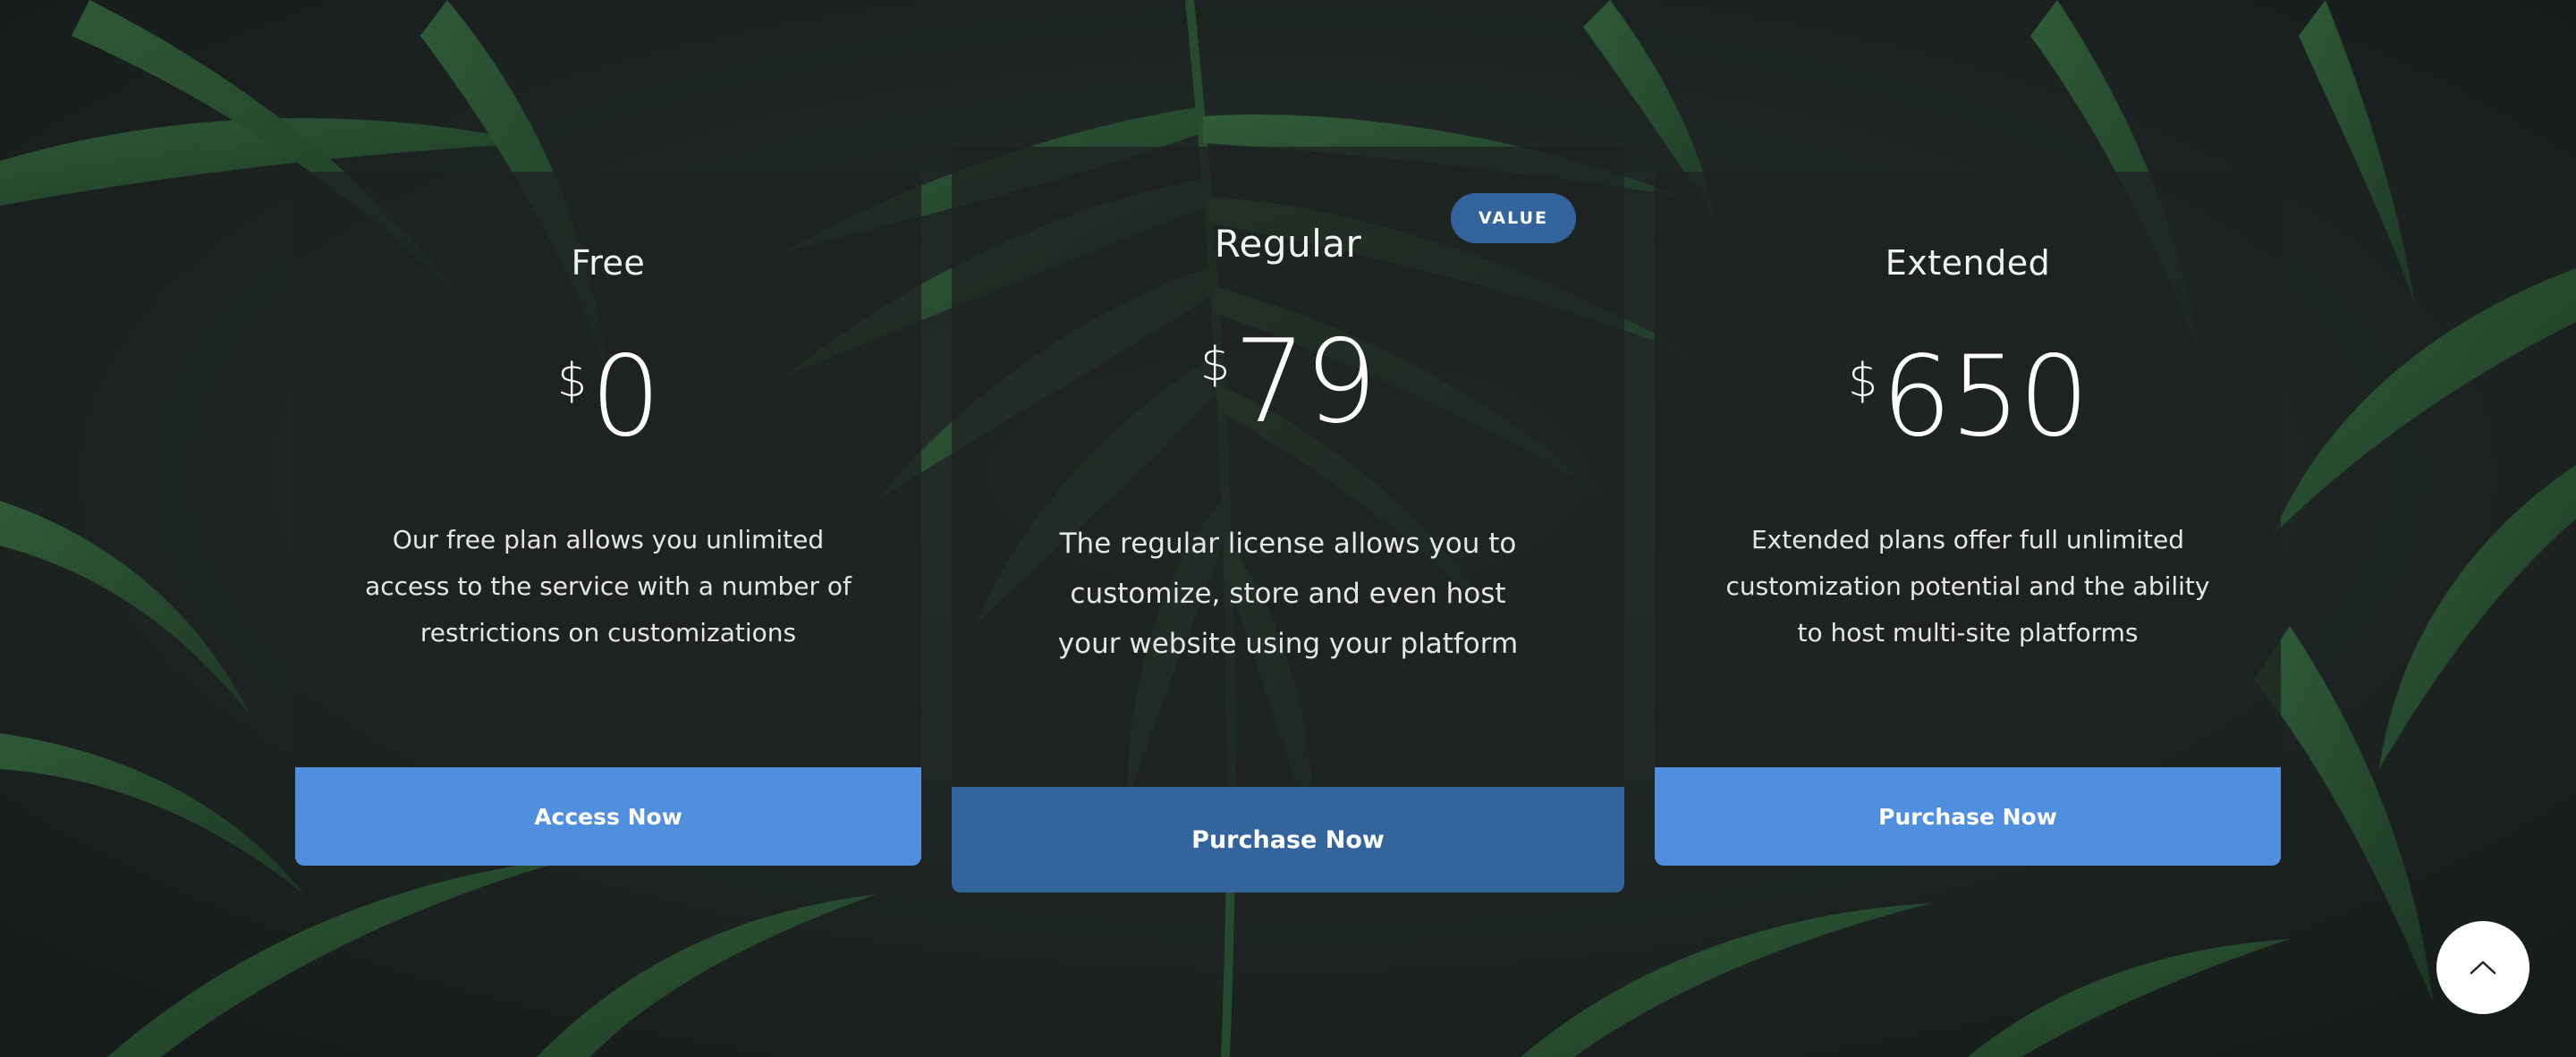 The width and height of the screenshot is (2576, 1057). I want to click on access-now-button: Access Now, so click(608, 816).